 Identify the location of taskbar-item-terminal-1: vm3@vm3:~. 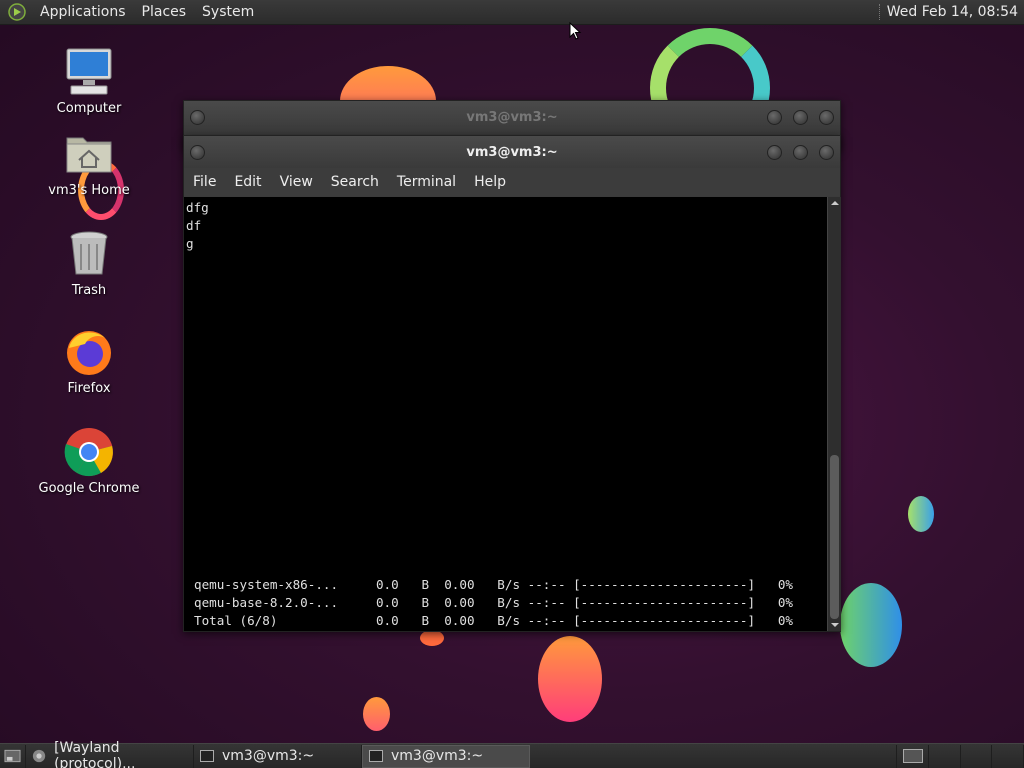
(278, 756).